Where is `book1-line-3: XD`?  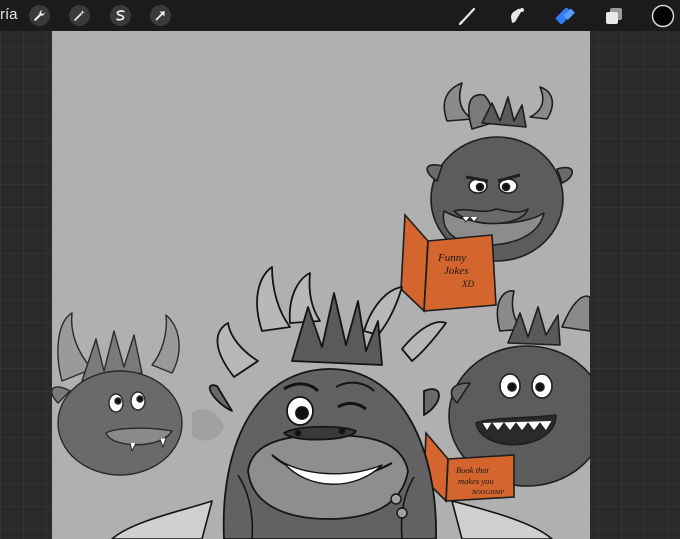
book1-line-3: XD is located at coordinates (467, 284).